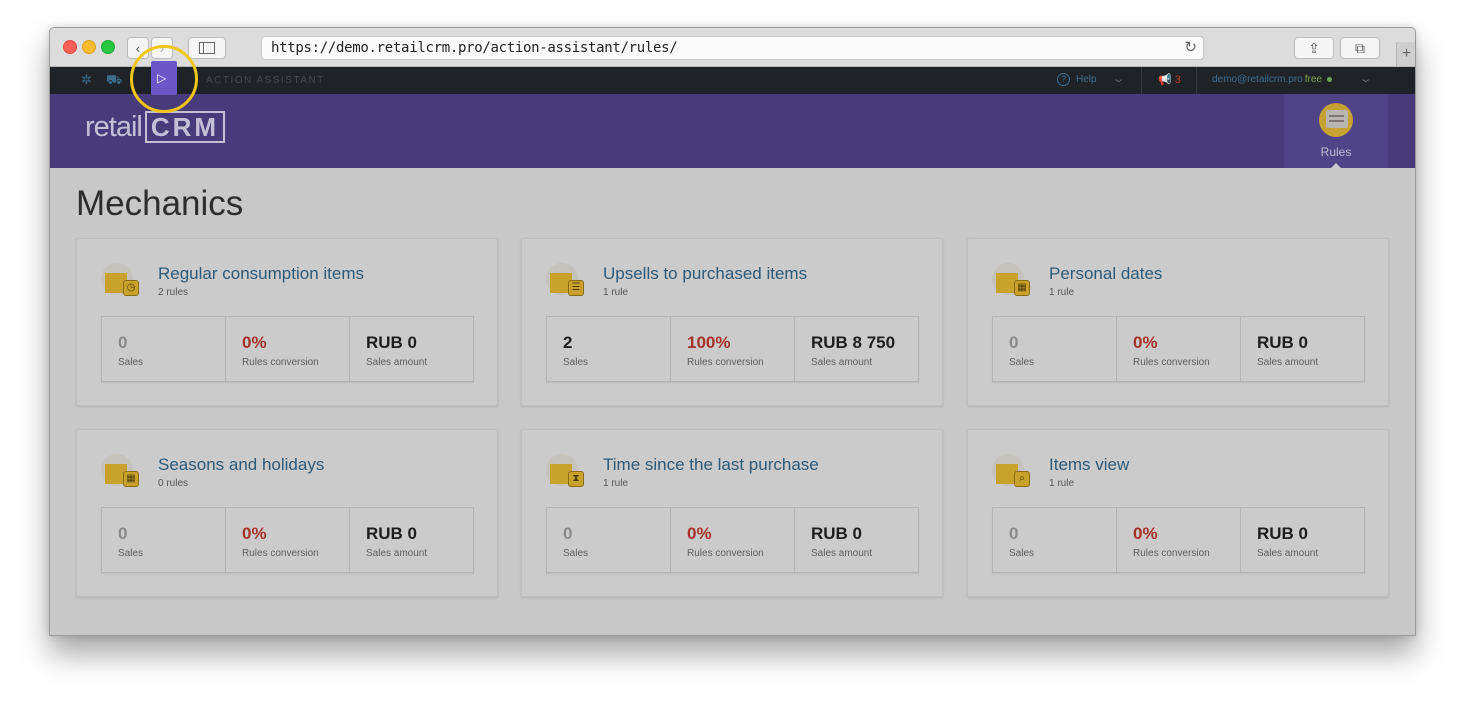 The width and height of the screenshot is (1463, 706). What do you see at coordinates (1012, 472) in the screenshot?
I see `mechanic-icon: ⌕` at bounding box center [1012, 472].